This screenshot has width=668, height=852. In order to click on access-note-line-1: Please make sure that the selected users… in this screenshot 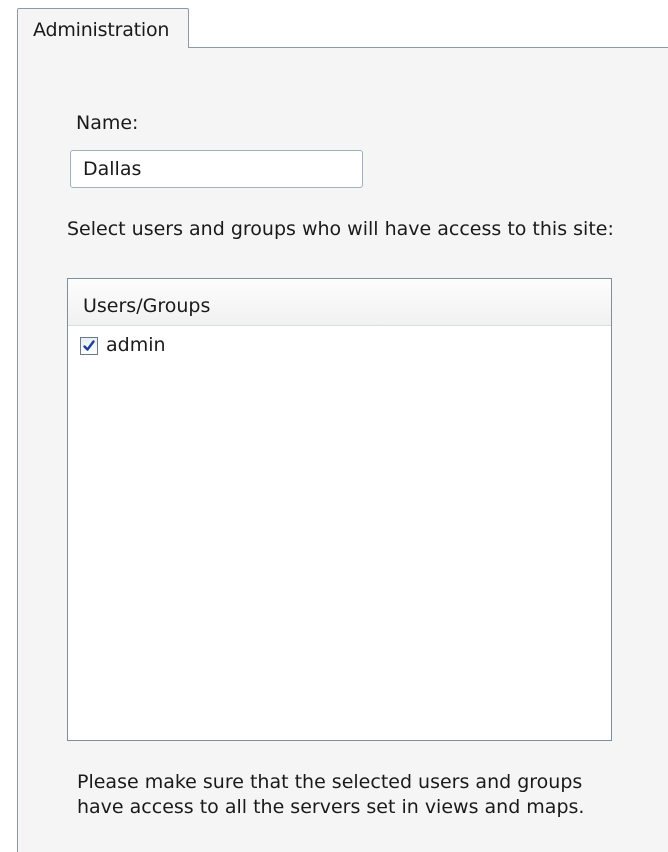, I will do `click(330, 782)`.